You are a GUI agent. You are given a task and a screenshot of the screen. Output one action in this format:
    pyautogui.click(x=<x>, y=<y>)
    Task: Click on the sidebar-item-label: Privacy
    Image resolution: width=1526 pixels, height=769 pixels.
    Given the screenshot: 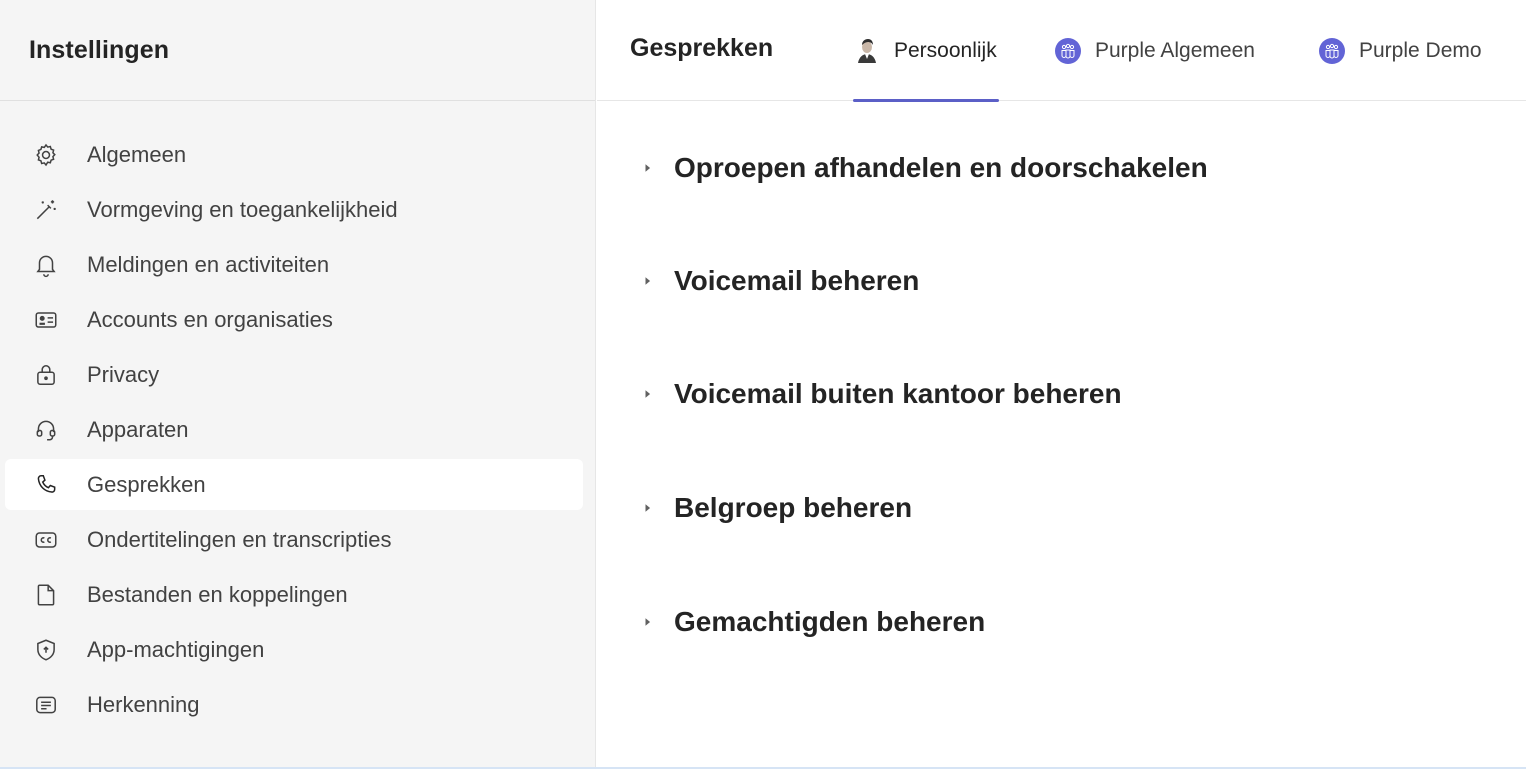 What is the action you would take?
    pyautogui.click(x=123, y=374)
    